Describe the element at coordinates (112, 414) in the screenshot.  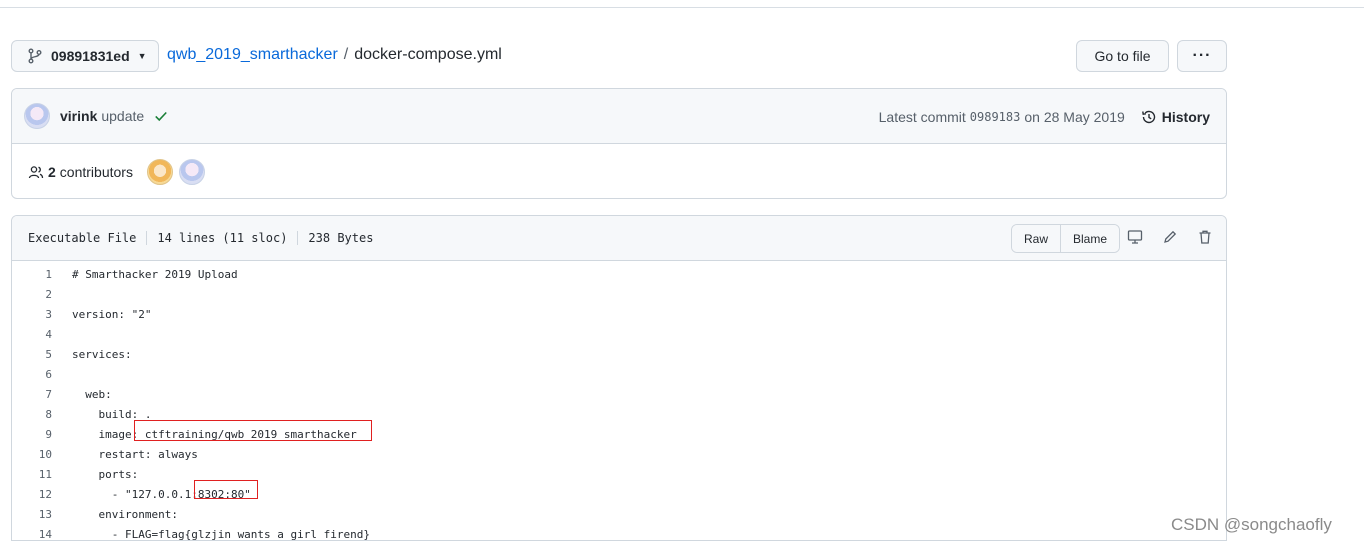
I see `line-content: build: .` at that location.